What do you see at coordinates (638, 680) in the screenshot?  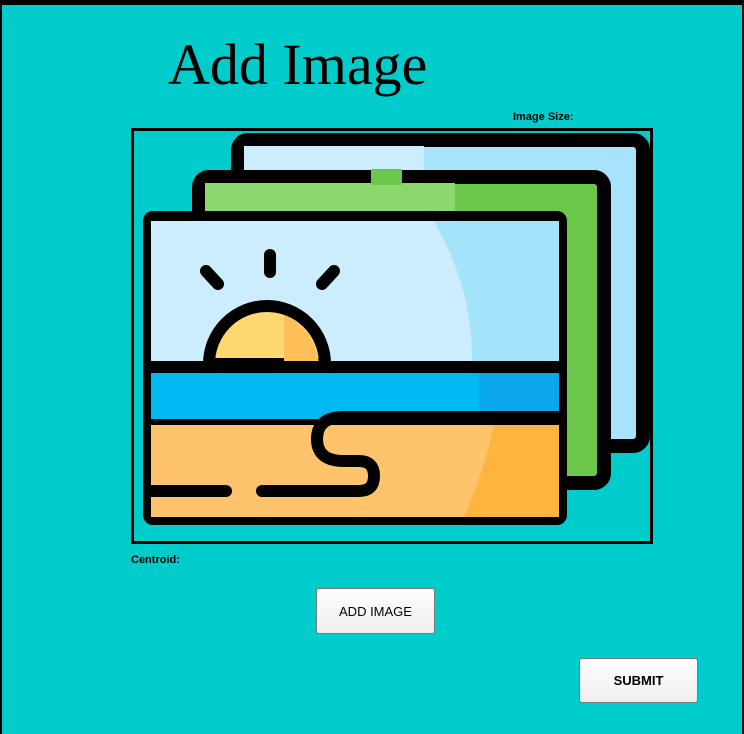 I see `submit-button: SUBMIT` at bounding box center [638, 680].